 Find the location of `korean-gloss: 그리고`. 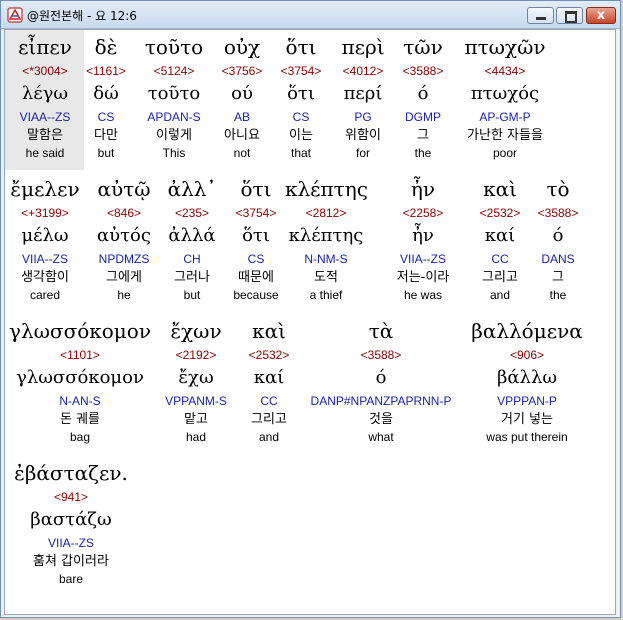

korean-gloss: 그리고 is located at coordinates (500, 277).